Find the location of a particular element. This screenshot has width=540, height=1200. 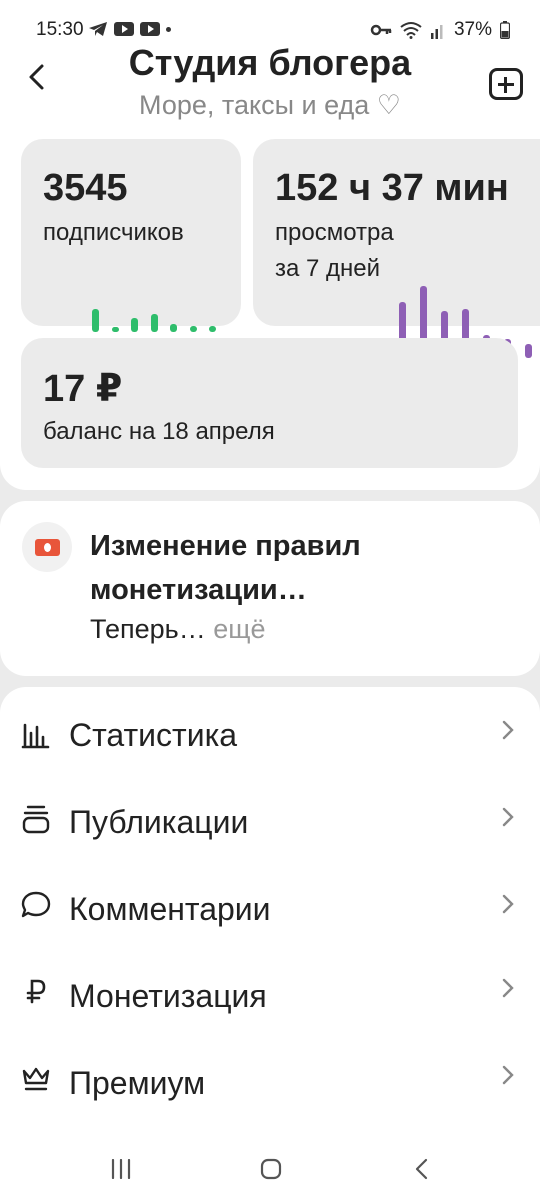

notice-text: Теперь… ещё is located at coordinates (177, 629).